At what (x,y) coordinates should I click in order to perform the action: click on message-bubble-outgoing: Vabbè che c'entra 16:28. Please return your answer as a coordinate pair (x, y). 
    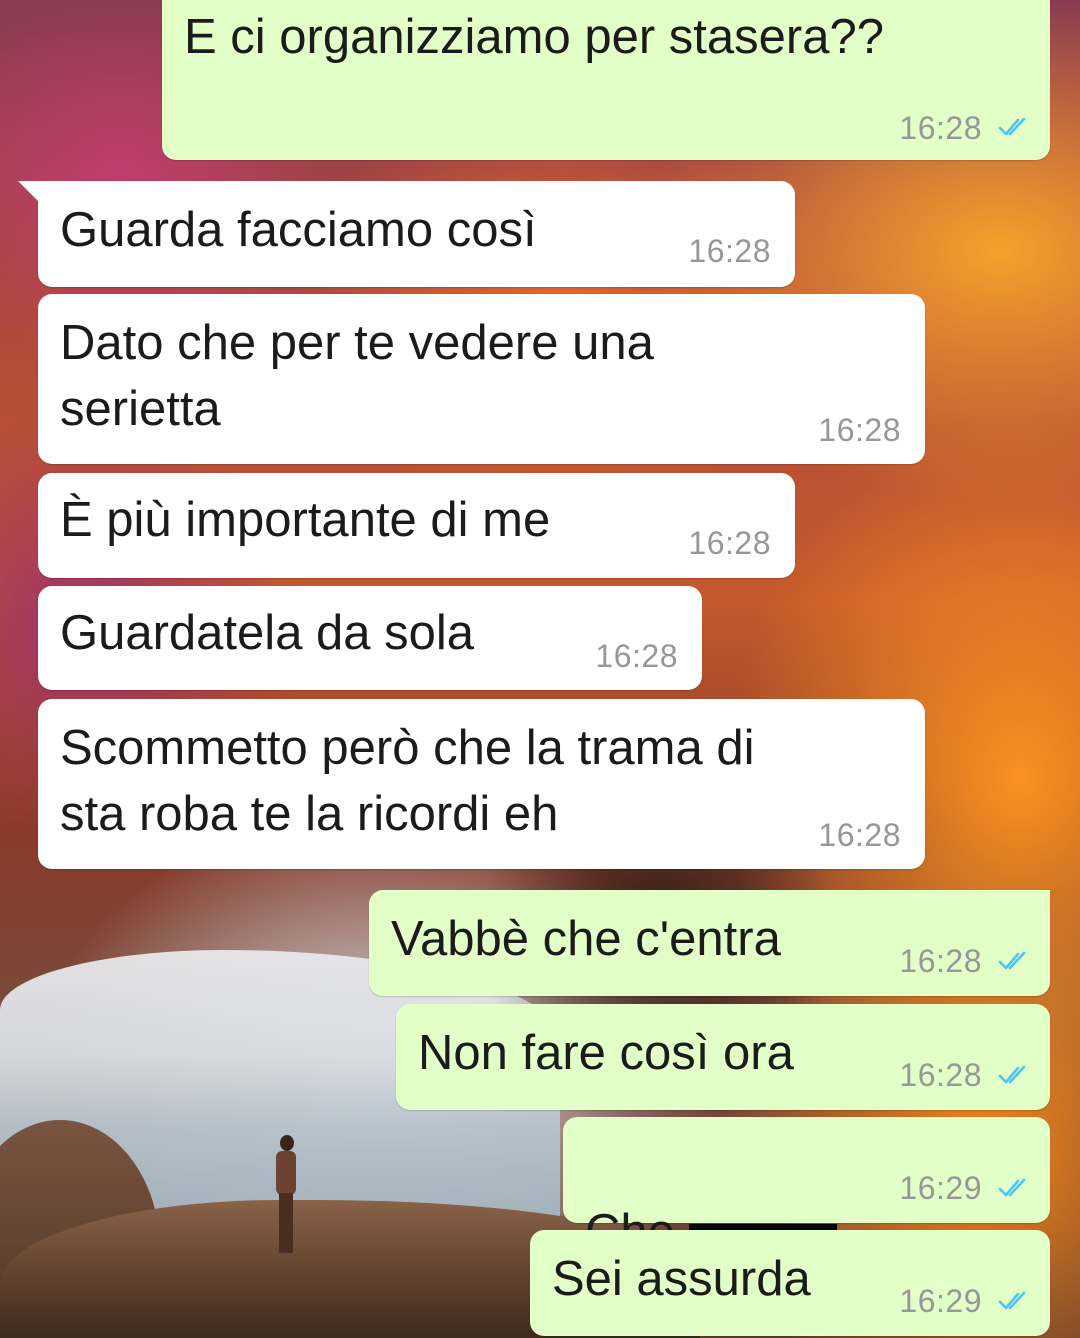
    Looking at the image, I should click on (709, 943).